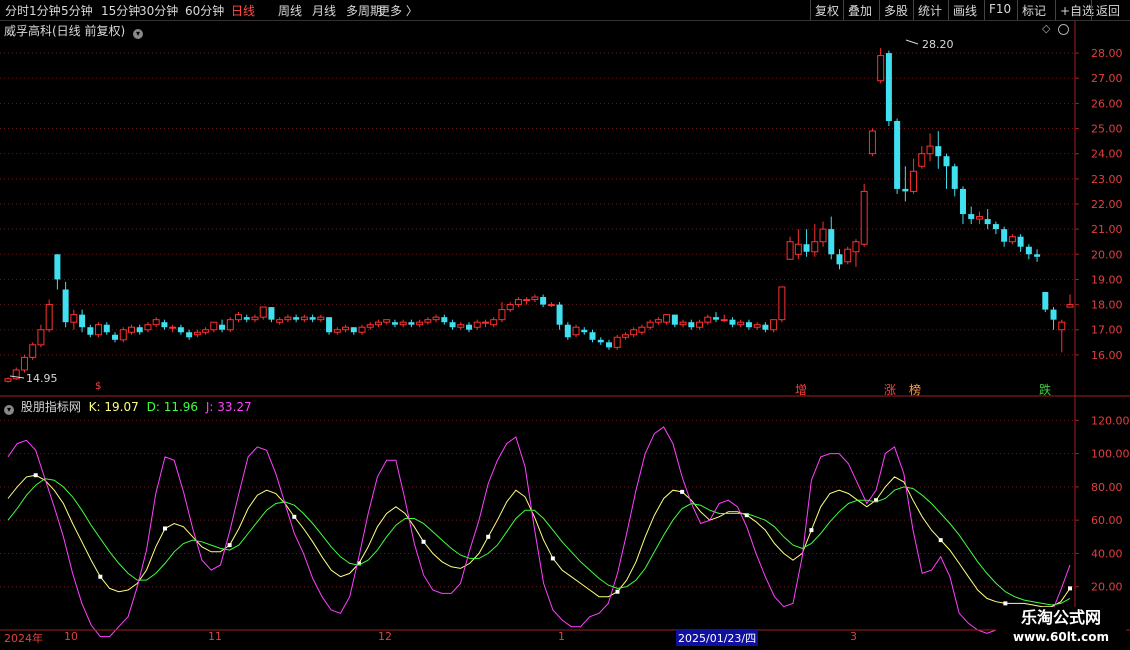 The height and width of the screenshot is (650, 1130). Describe the element at coordinates (1110, 420) in the screenshot. I see `kdj-tick-label: 120.00` at that location.